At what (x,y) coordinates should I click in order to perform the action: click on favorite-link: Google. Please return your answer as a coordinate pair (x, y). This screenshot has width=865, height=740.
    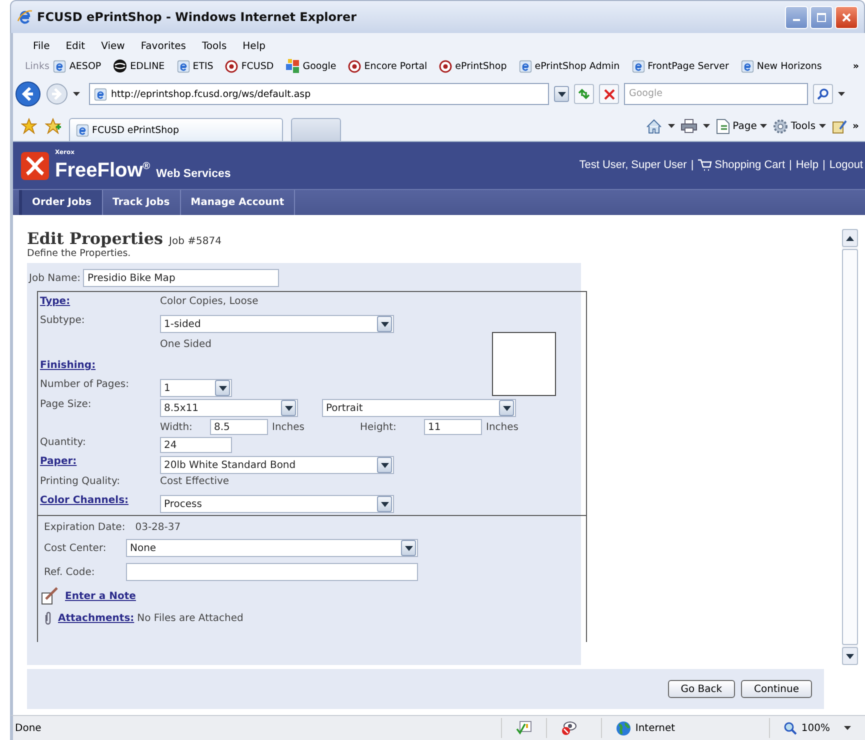
    Looking at the image, I should click on (311, 66).